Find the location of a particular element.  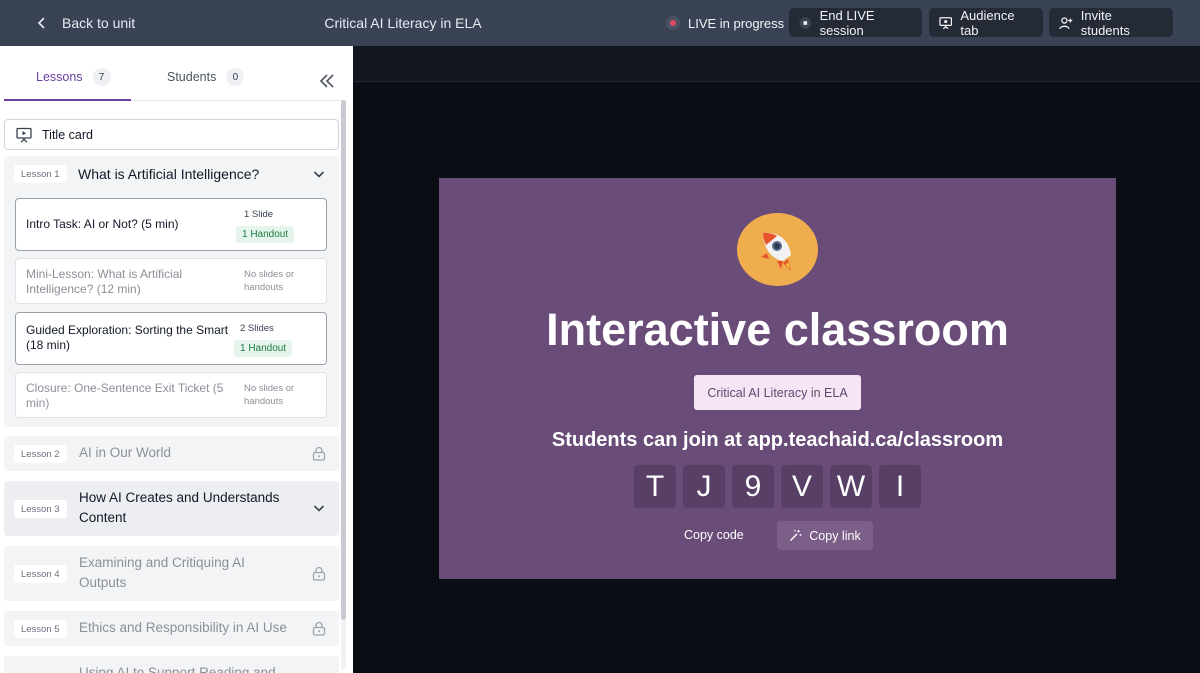

tab-students-label: Students is located at coordinates (192, 77).